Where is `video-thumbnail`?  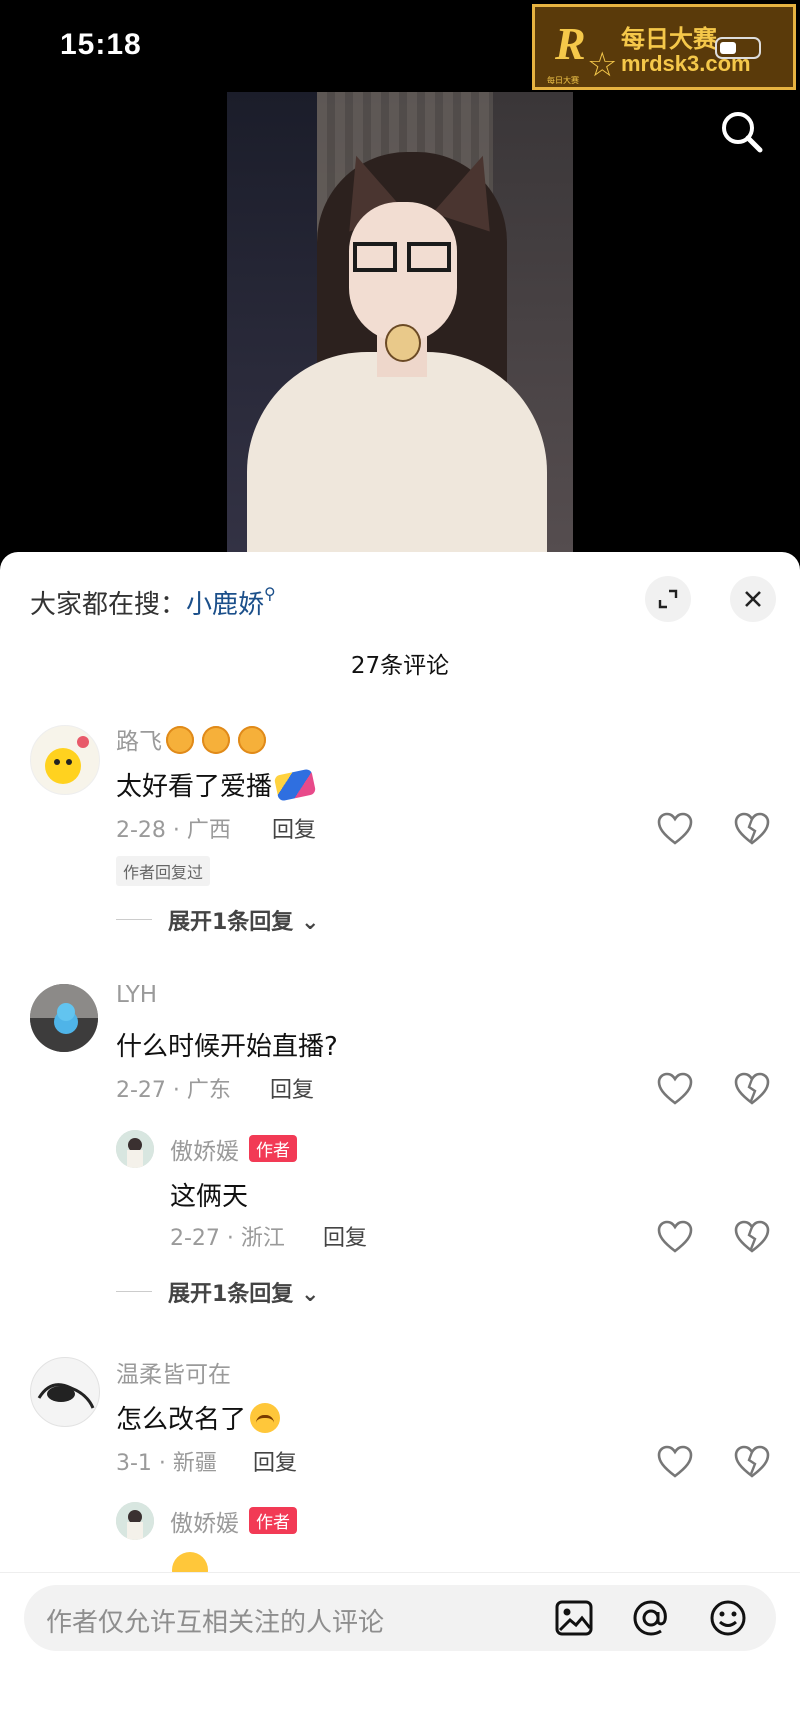 video-thumbnail is located at coordinates (400, 322).